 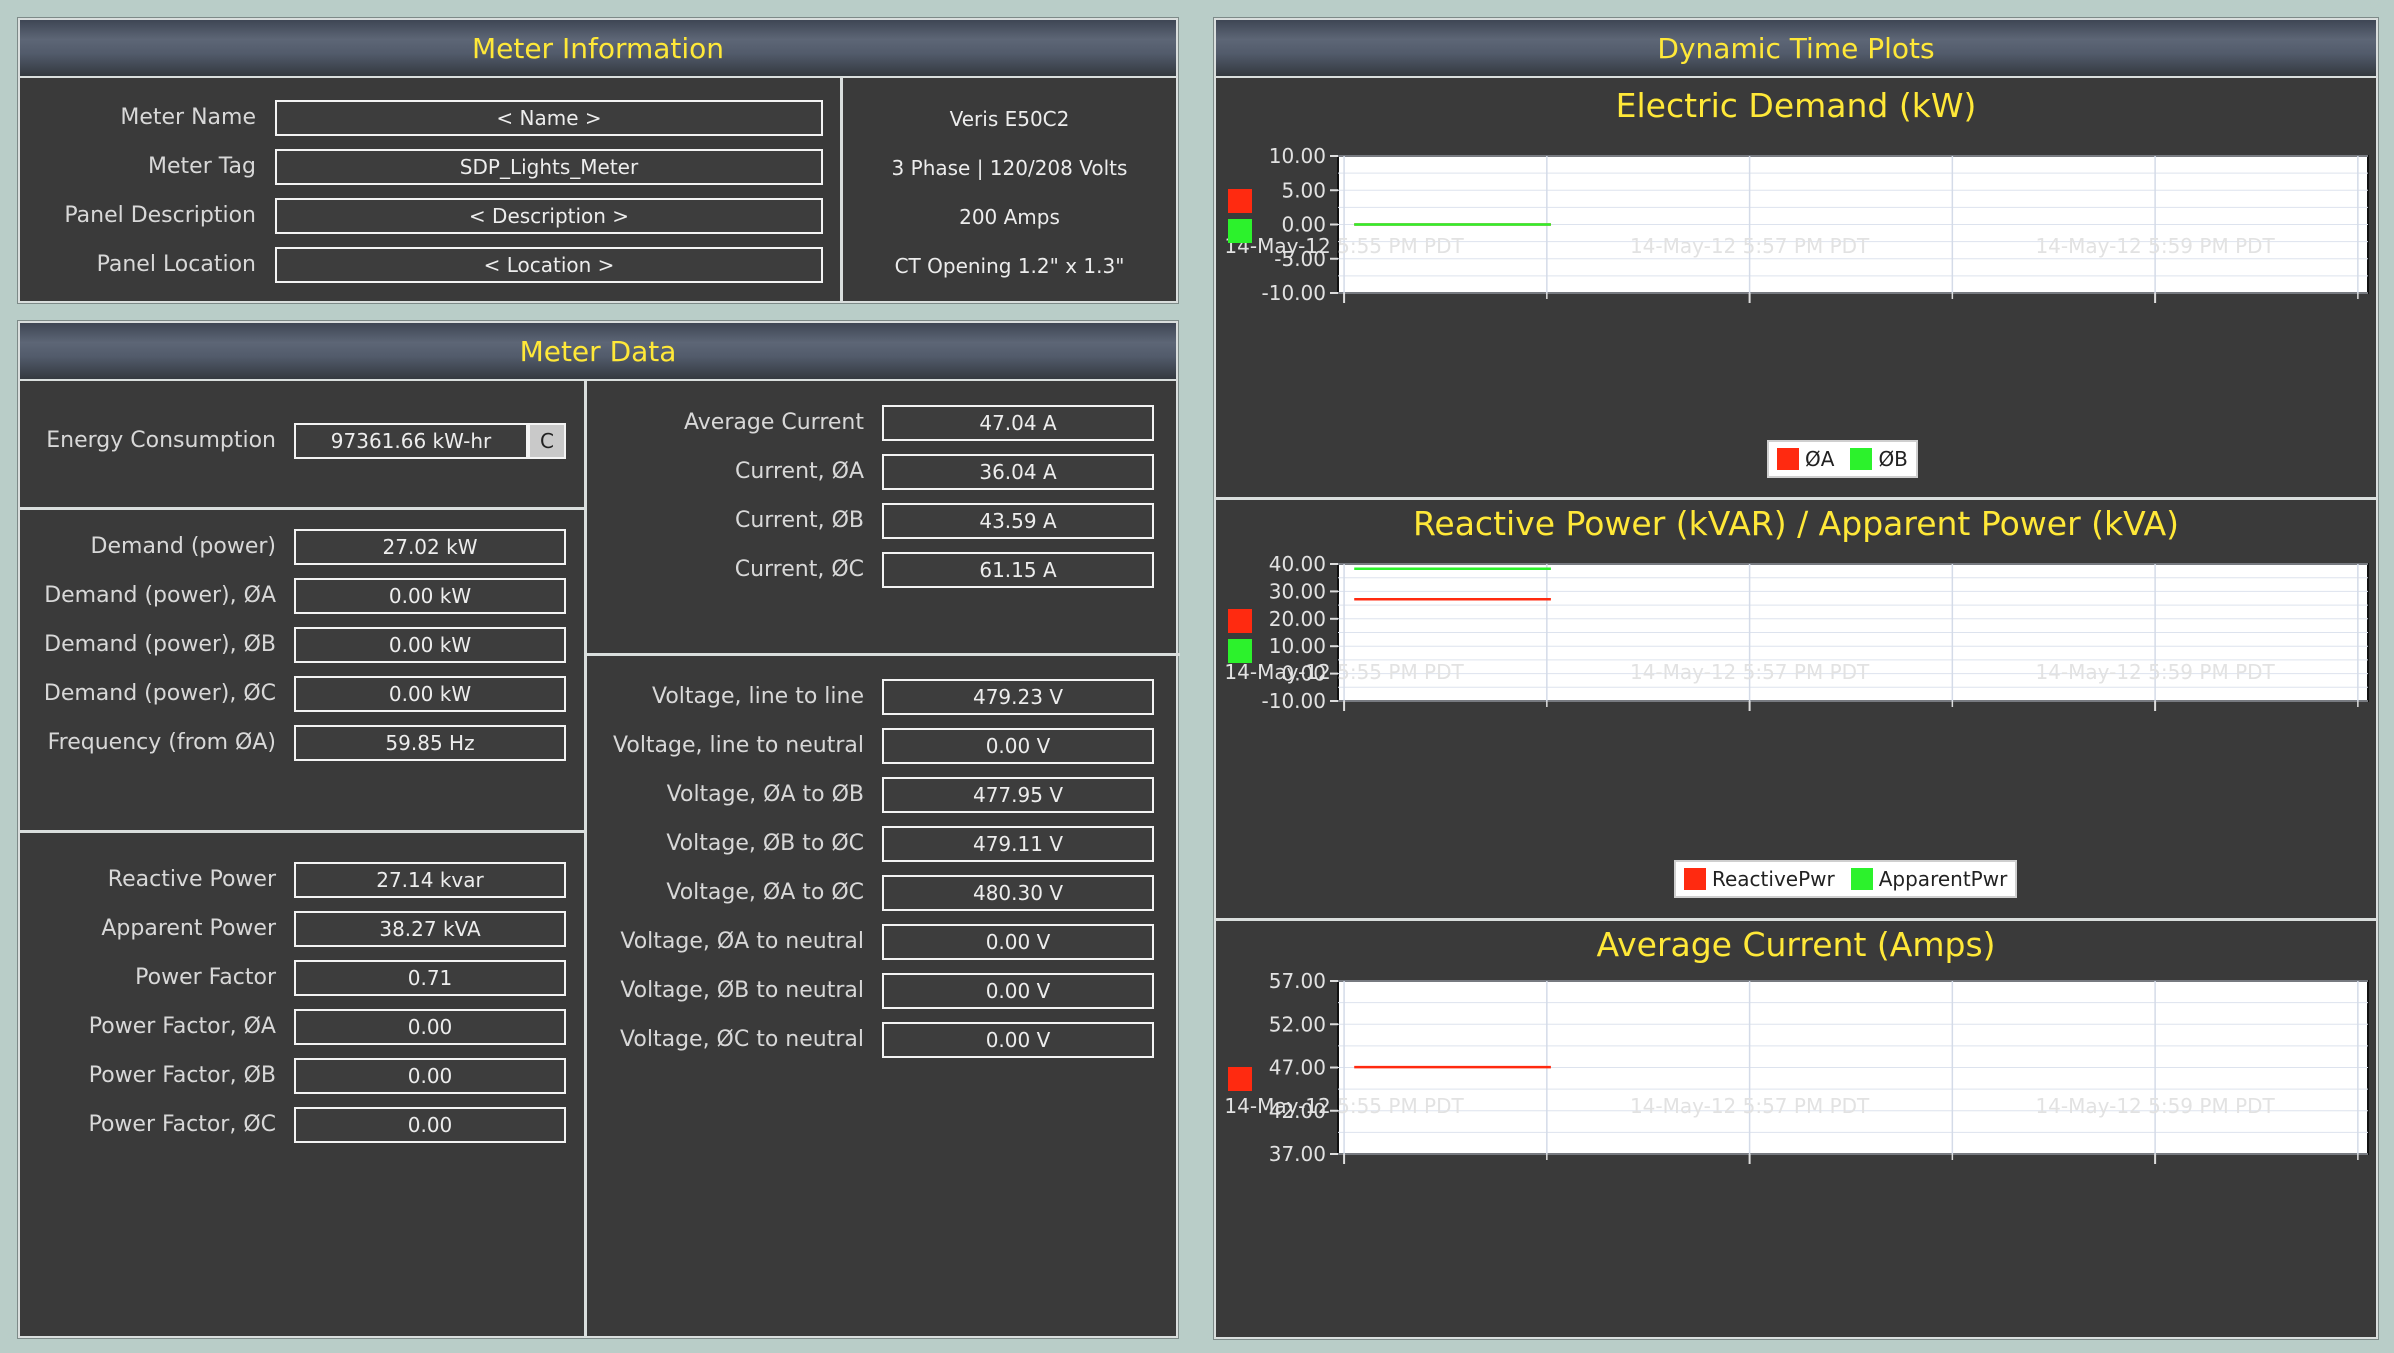 I want to click on meter-tag-field: SDP_Lights_Meter, so click(x=549, y=167).